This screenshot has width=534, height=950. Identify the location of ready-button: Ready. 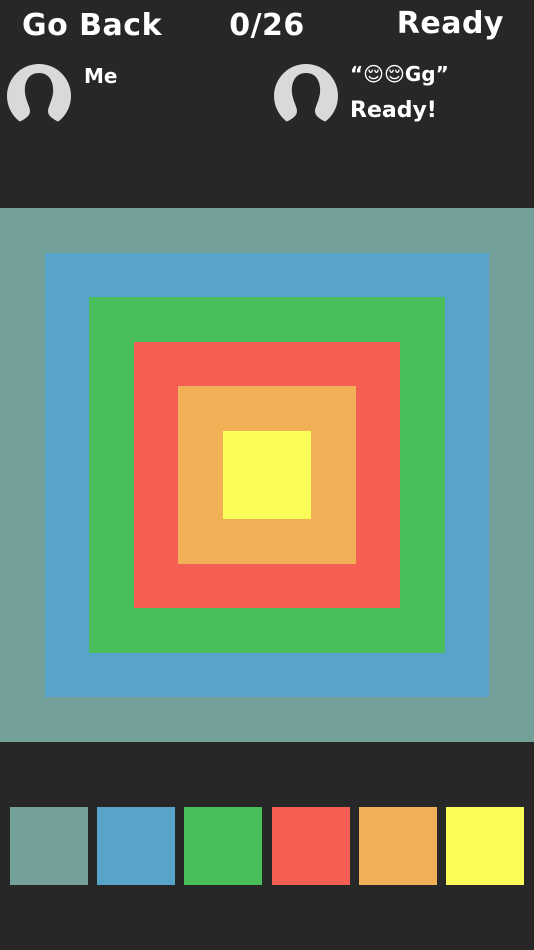
(450, 23).